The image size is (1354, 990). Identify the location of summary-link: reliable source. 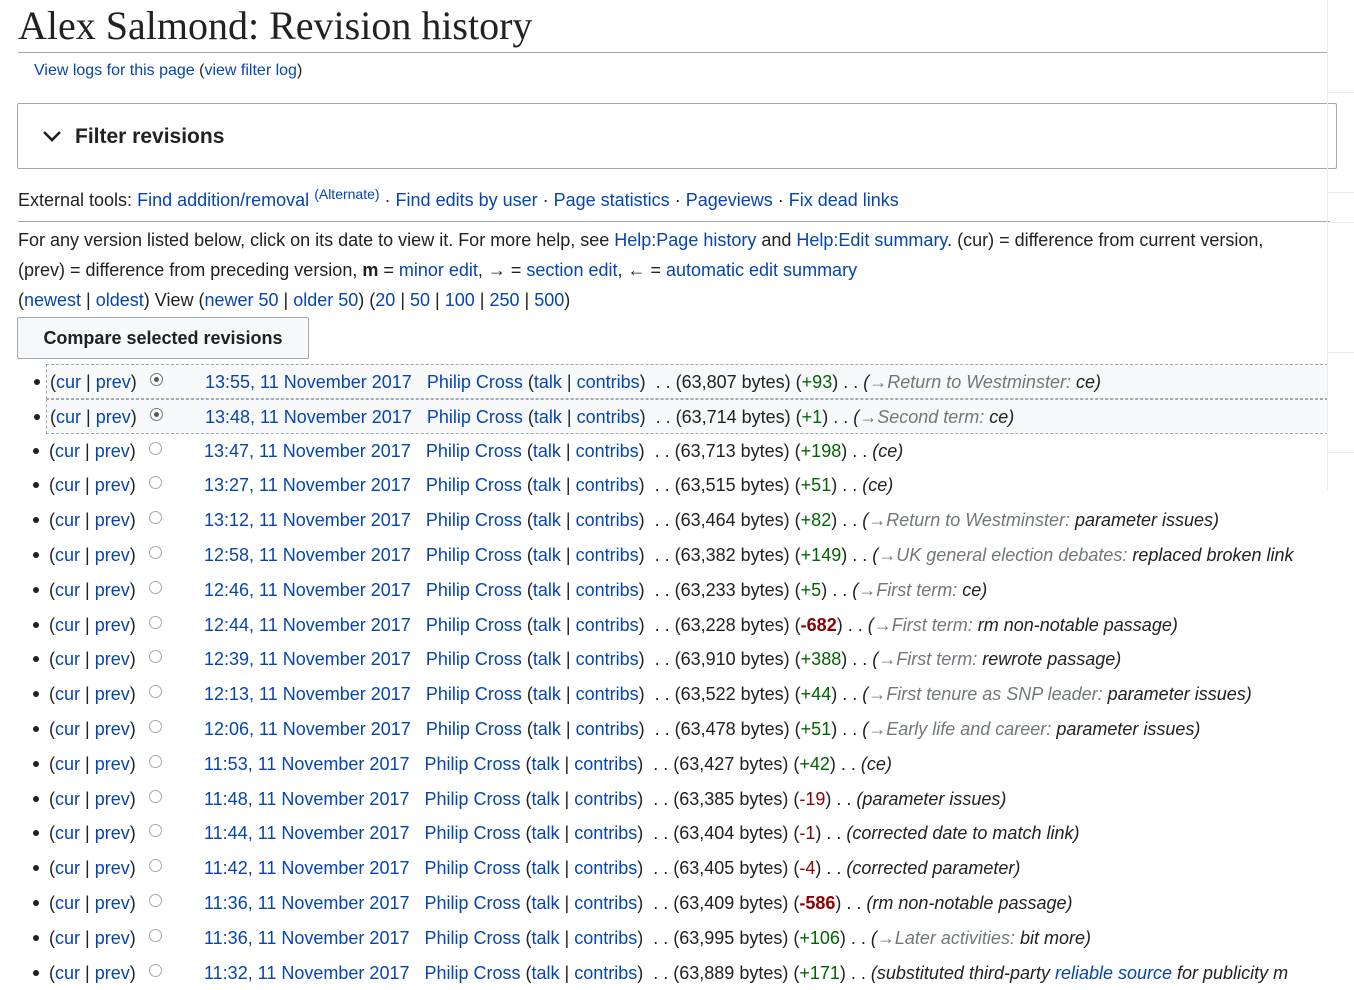
(1113, 973).